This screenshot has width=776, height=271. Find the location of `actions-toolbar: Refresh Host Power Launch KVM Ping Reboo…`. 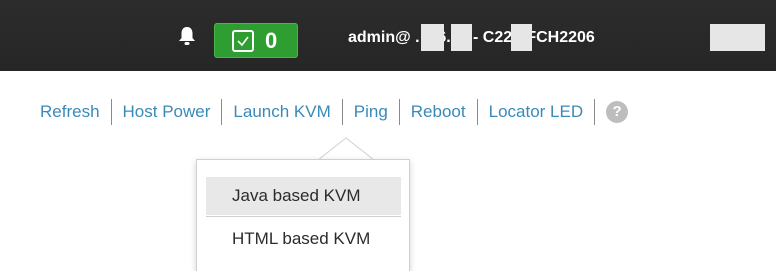

actions-toolbar: Refresh Host Power Launch KVM Ping Reboo… is located at coordinates (334, 112).